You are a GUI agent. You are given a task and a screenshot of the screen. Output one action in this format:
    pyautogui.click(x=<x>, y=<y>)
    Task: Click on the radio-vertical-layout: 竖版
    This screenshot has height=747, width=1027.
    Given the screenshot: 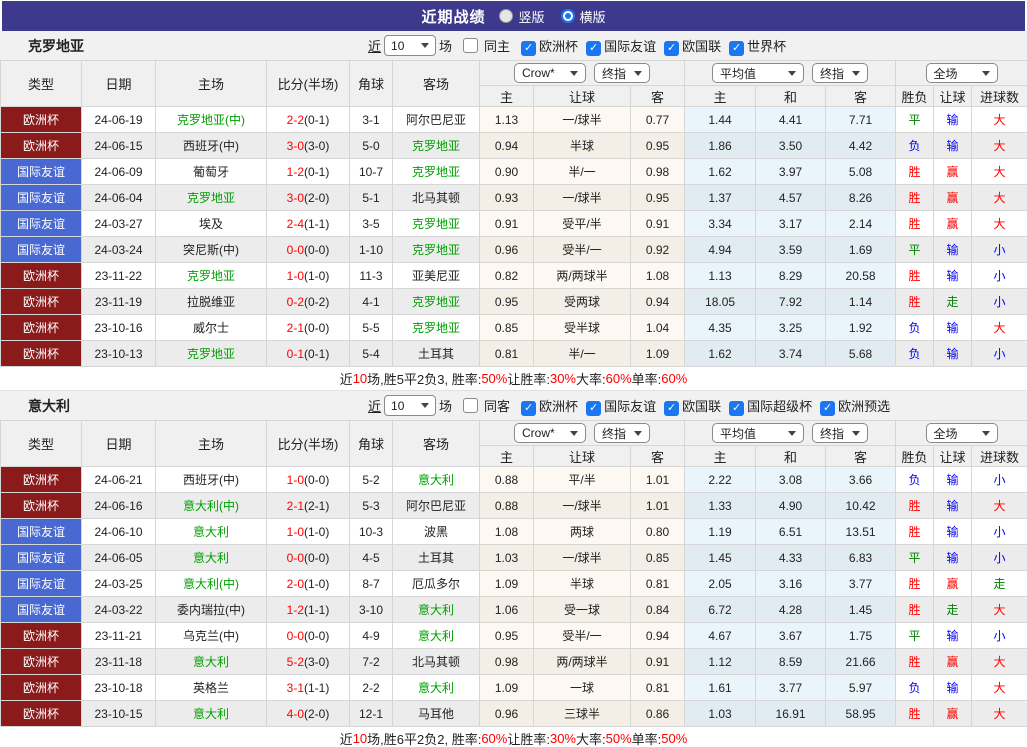 What is the action you would take?
    pyautogui.click(x=522, y=16)
    